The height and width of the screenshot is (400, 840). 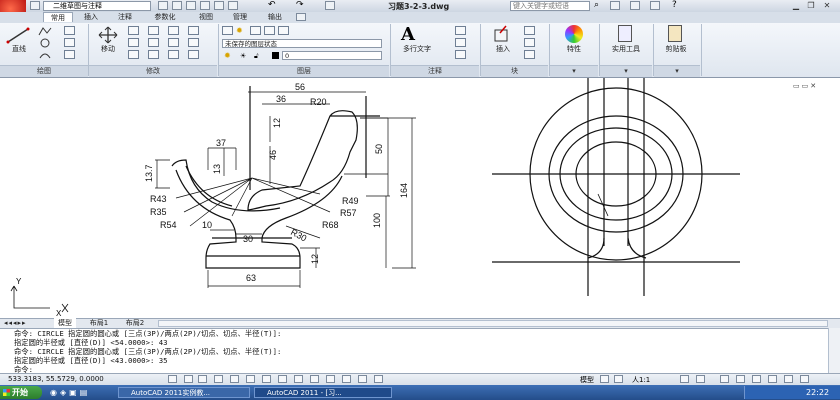 I want to click on properties-icon, so click(x=574, y=34).